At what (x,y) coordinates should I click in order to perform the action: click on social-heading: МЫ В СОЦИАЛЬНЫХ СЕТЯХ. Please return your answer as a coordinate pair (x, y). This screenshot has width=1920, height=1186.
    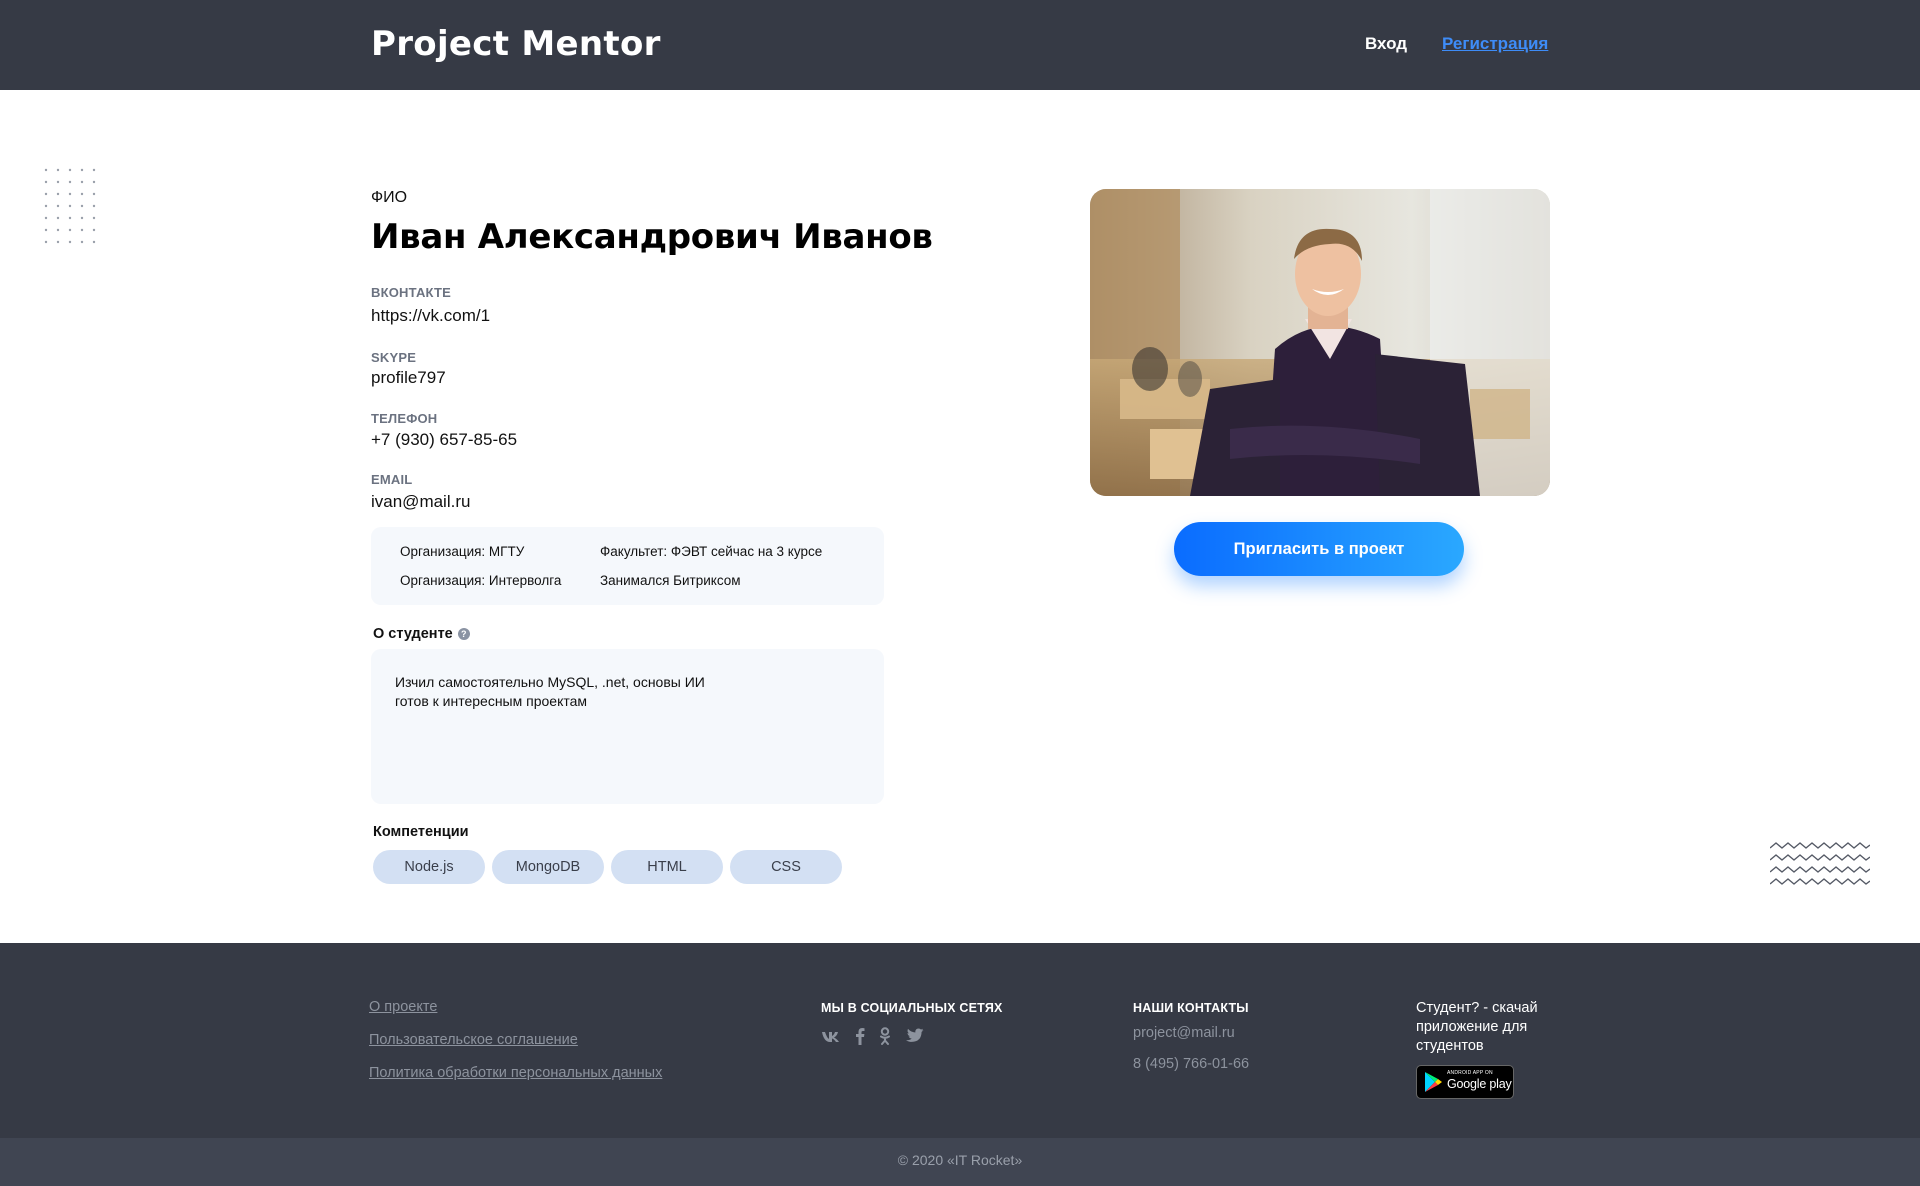
    Looking at the image, I should click on (912, 1008).